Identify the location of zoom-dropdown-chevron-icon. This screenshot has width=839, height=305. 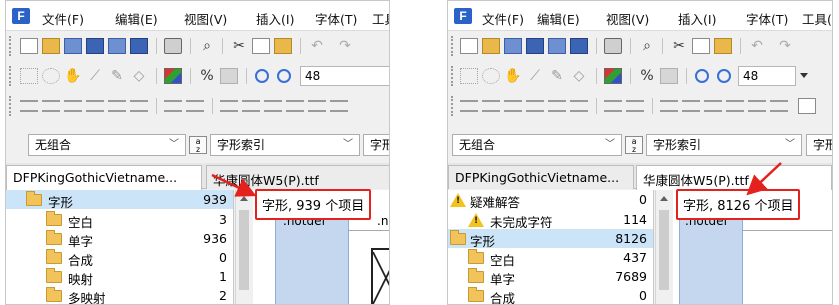
(804, 75).